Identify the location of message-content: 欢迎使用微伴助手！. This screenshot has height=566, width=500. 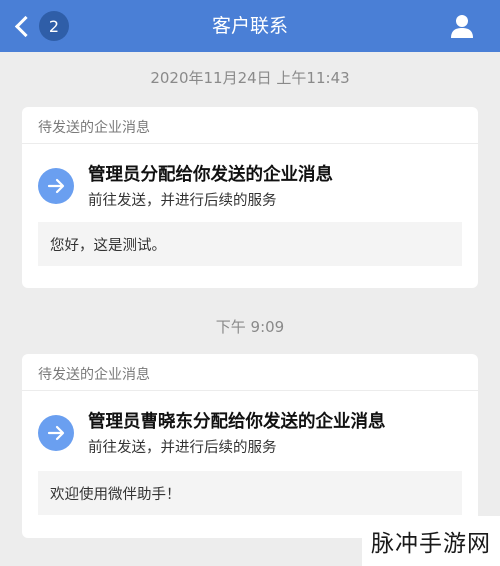
(250, 493).